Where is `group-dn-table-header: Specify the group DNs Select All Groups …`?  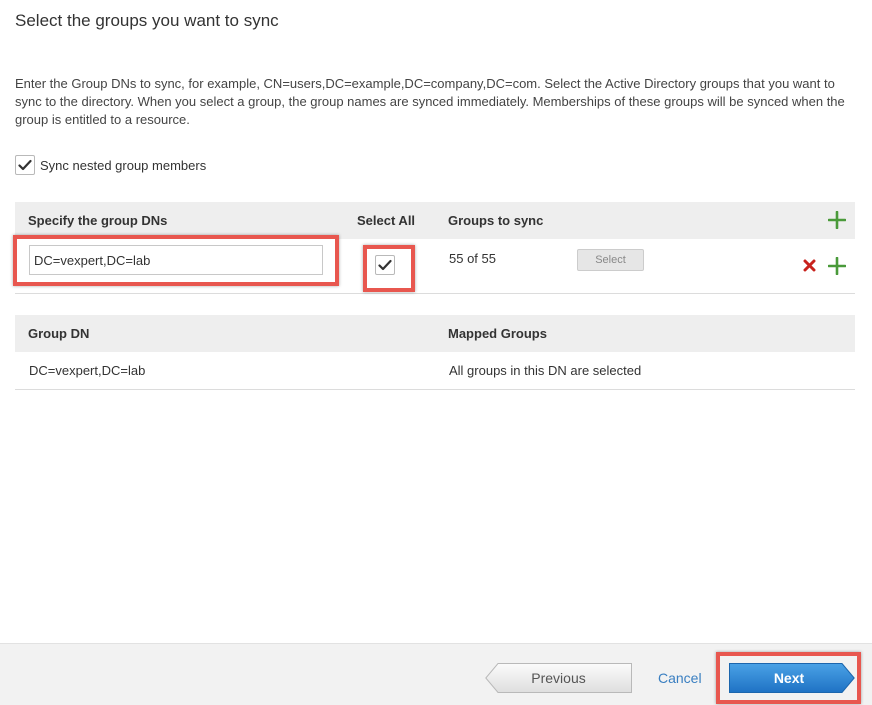
group-dn-table-header: Specify the group DNs Select All Groups … is located at coordinates (435, 220).